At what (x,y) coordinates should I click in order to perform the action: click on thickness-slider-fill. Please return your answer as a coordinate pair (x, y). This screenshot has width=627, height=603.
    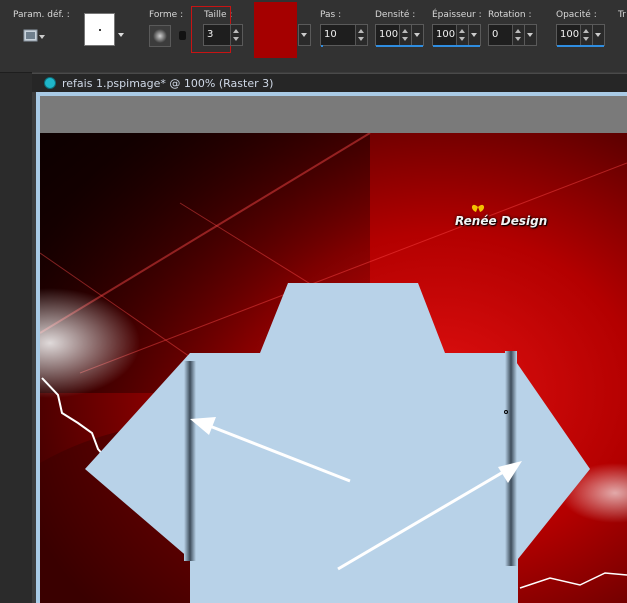
    Looking at the image, I should click on (456, 46).